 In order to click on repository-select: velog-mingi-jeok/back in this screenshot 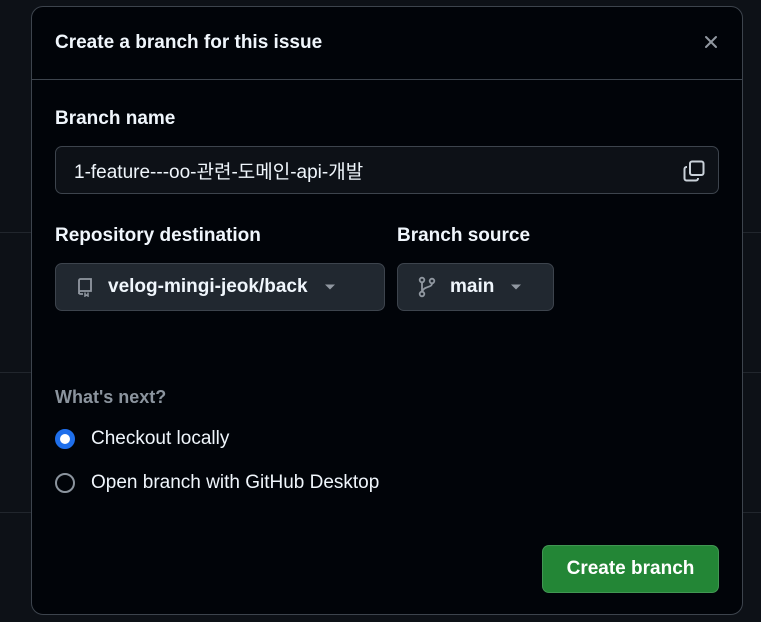, I will do `click(220, 287)`.